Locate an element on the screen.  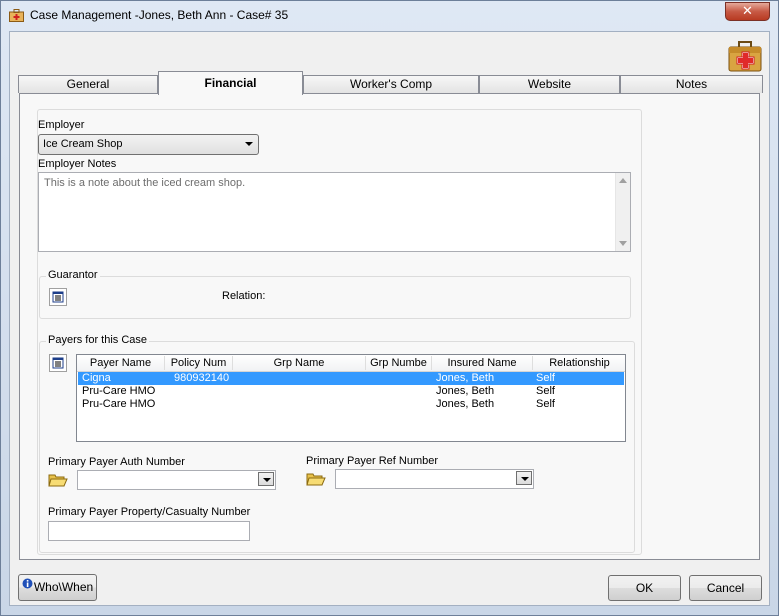
ref-number-combo is located at coordinates (434, 479).